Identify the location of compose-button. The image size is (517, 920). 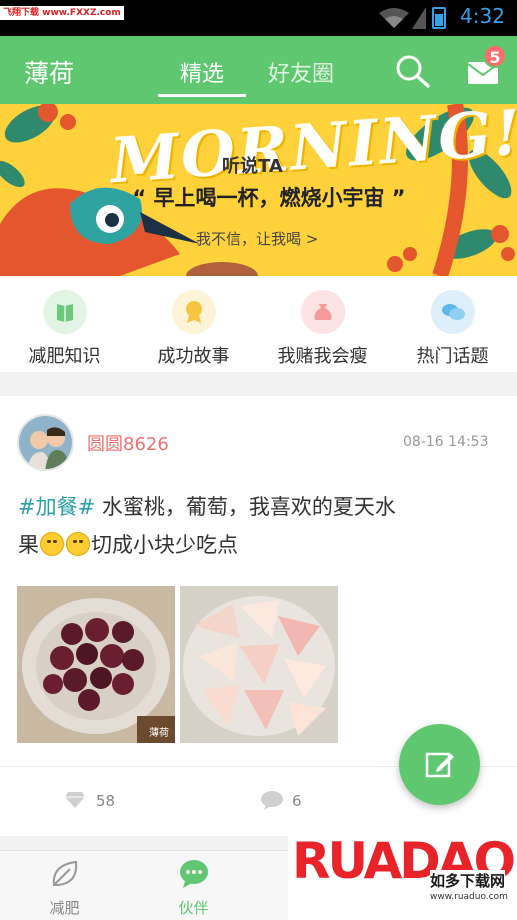
(439, 764).